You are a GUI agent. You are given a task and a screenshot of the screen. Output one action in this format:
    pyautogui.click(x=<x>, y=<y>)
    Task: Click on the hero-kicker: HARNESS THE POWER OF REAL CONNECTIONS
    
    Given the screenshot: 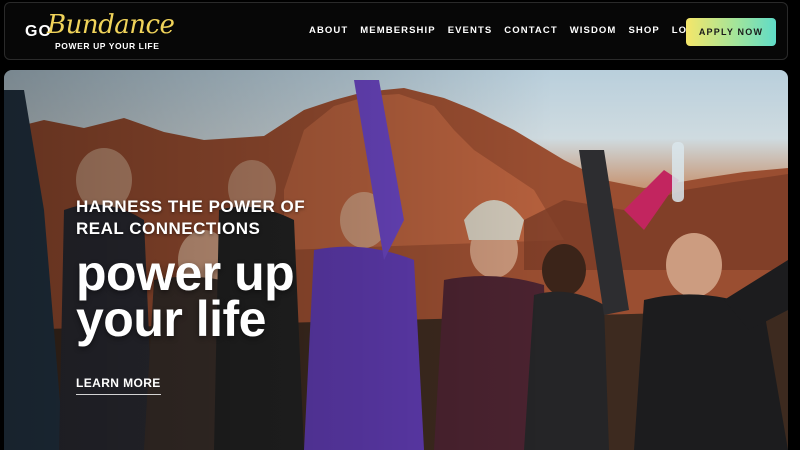 What is the action you would take?
    pyautogui.click(x=191, y=217)
    